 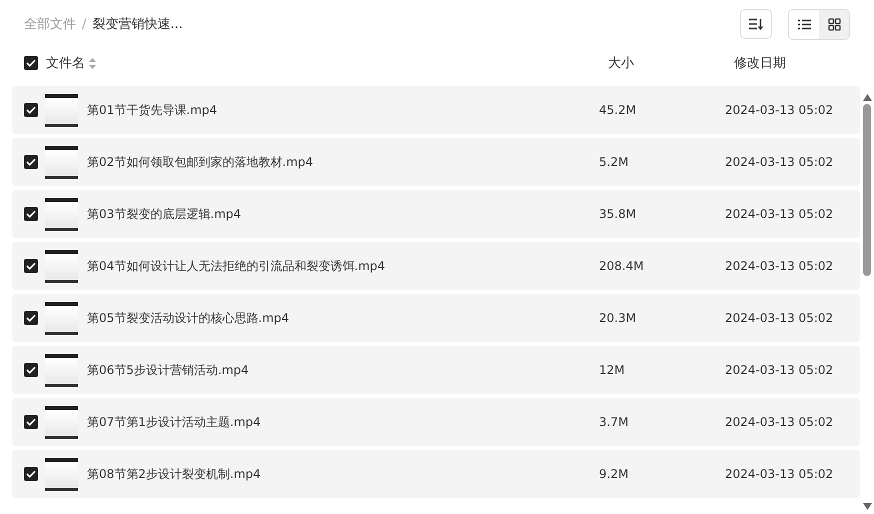 I want to click on file-size: 3.7M, so click(x=614, y=422).